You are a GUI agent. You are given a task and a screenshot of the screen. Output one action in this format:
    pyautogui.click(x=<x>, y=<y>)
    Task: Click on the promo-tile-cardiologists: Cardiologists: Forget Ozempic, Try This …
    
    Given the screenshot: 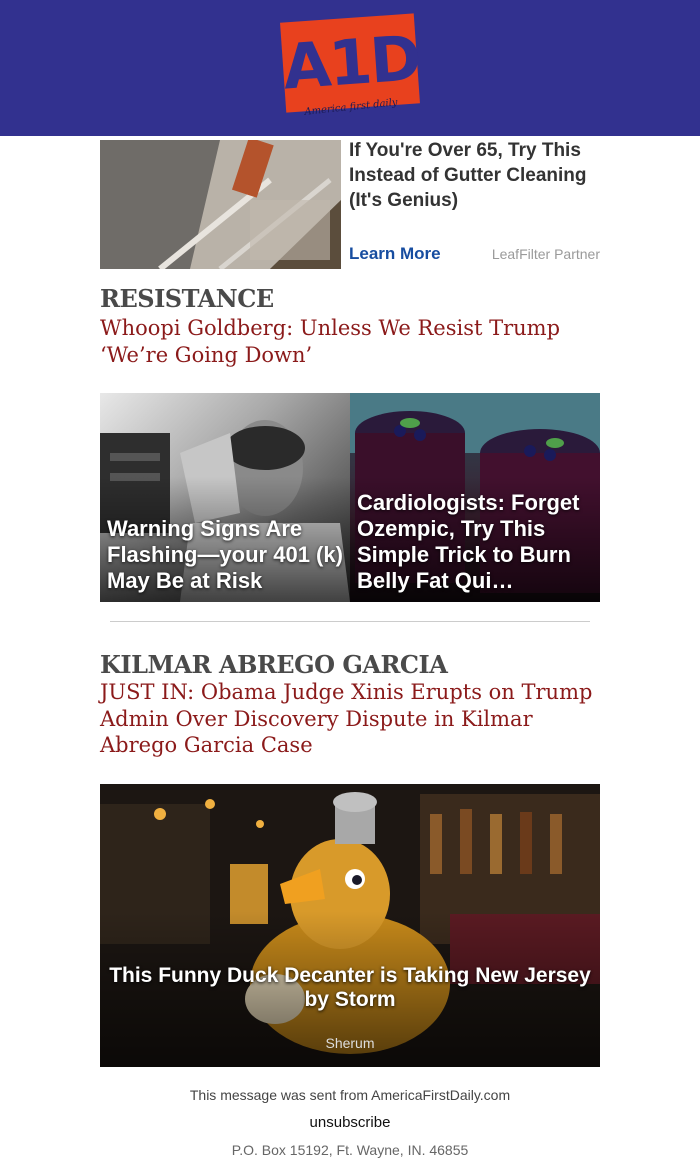 What is the action you would take?
    pyautogui.click(x=475, y=497)
    